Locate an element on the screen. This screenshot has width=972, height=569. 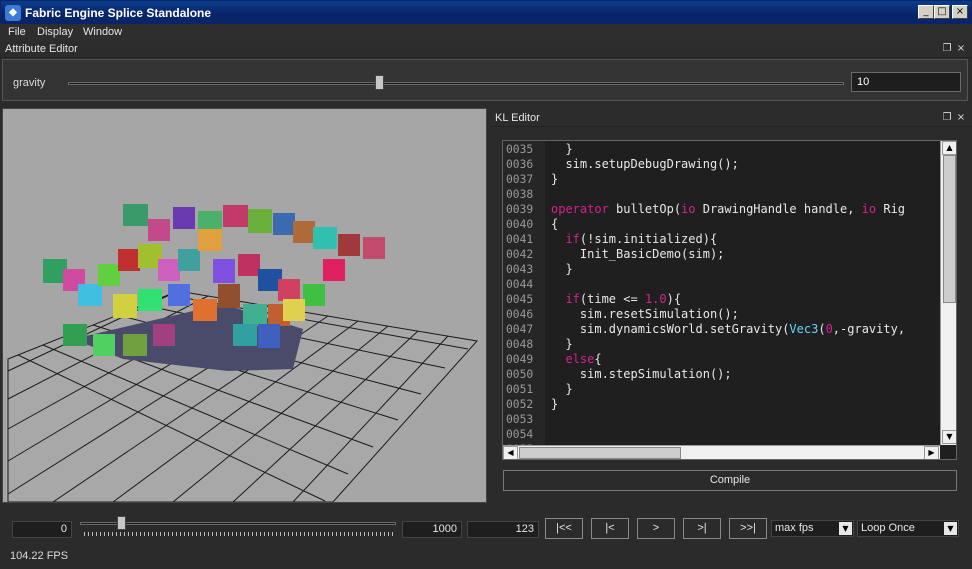
title-bar: ◆ Fabric Engine Splice Standalone _ □ × is located at coordinates (486, 12).